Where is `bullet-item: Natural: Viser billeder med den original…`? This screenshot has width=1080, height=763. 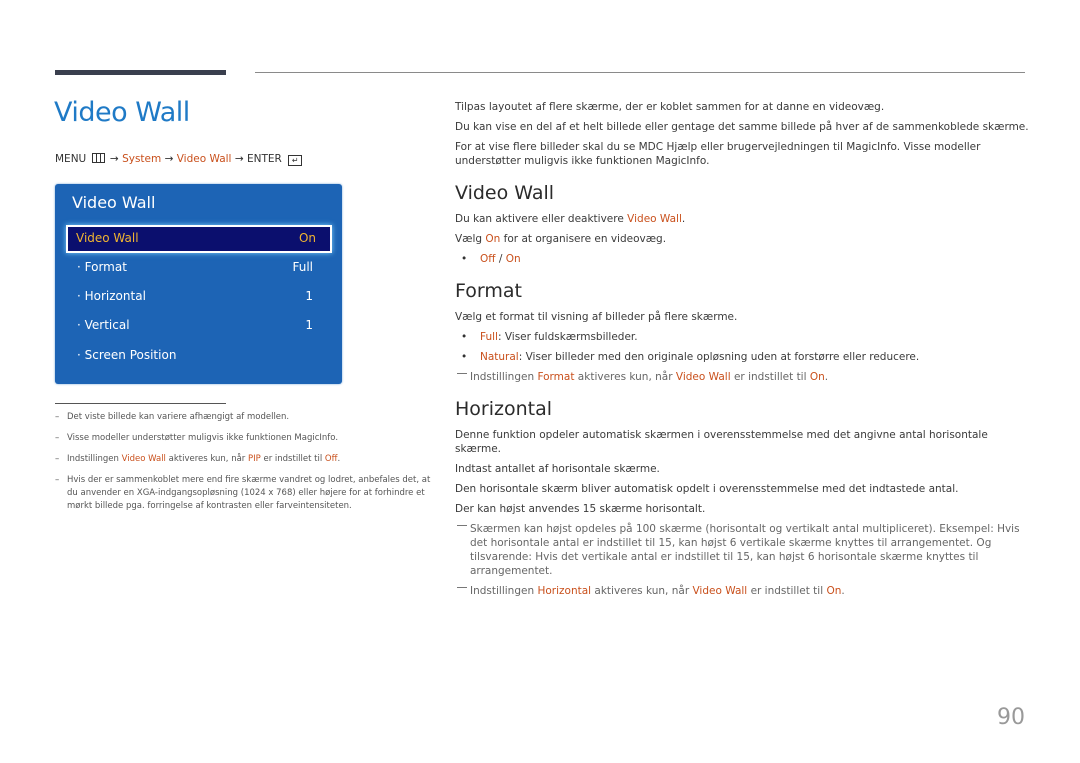 bullet-item: Natural: Viser billeder med den original… is located at coordinates (742, 357).